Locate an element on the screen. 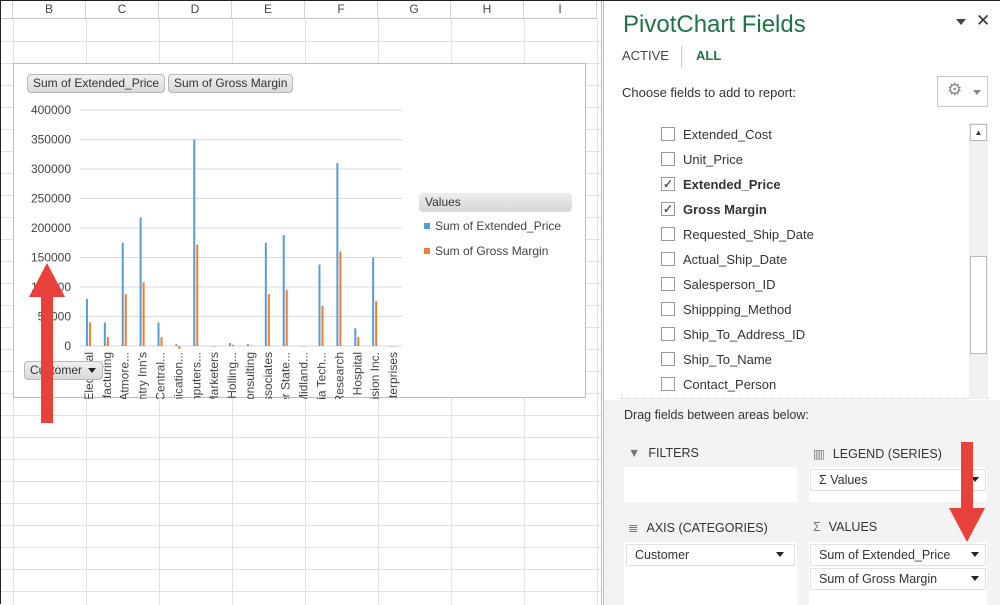  tab-all: ALL is located at coordinates (708, 55).